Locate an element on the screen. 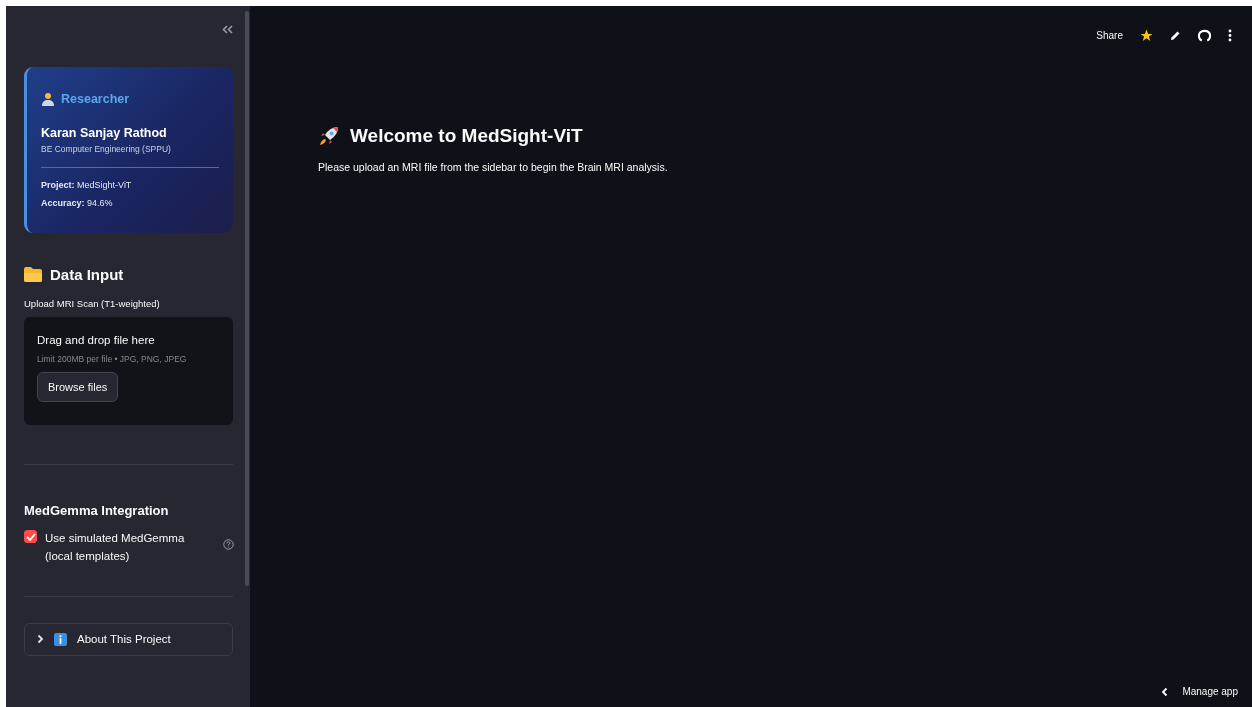 The width and height of the screenshot is (1252, 707). star-icon is located at coordinates (1146, 35).